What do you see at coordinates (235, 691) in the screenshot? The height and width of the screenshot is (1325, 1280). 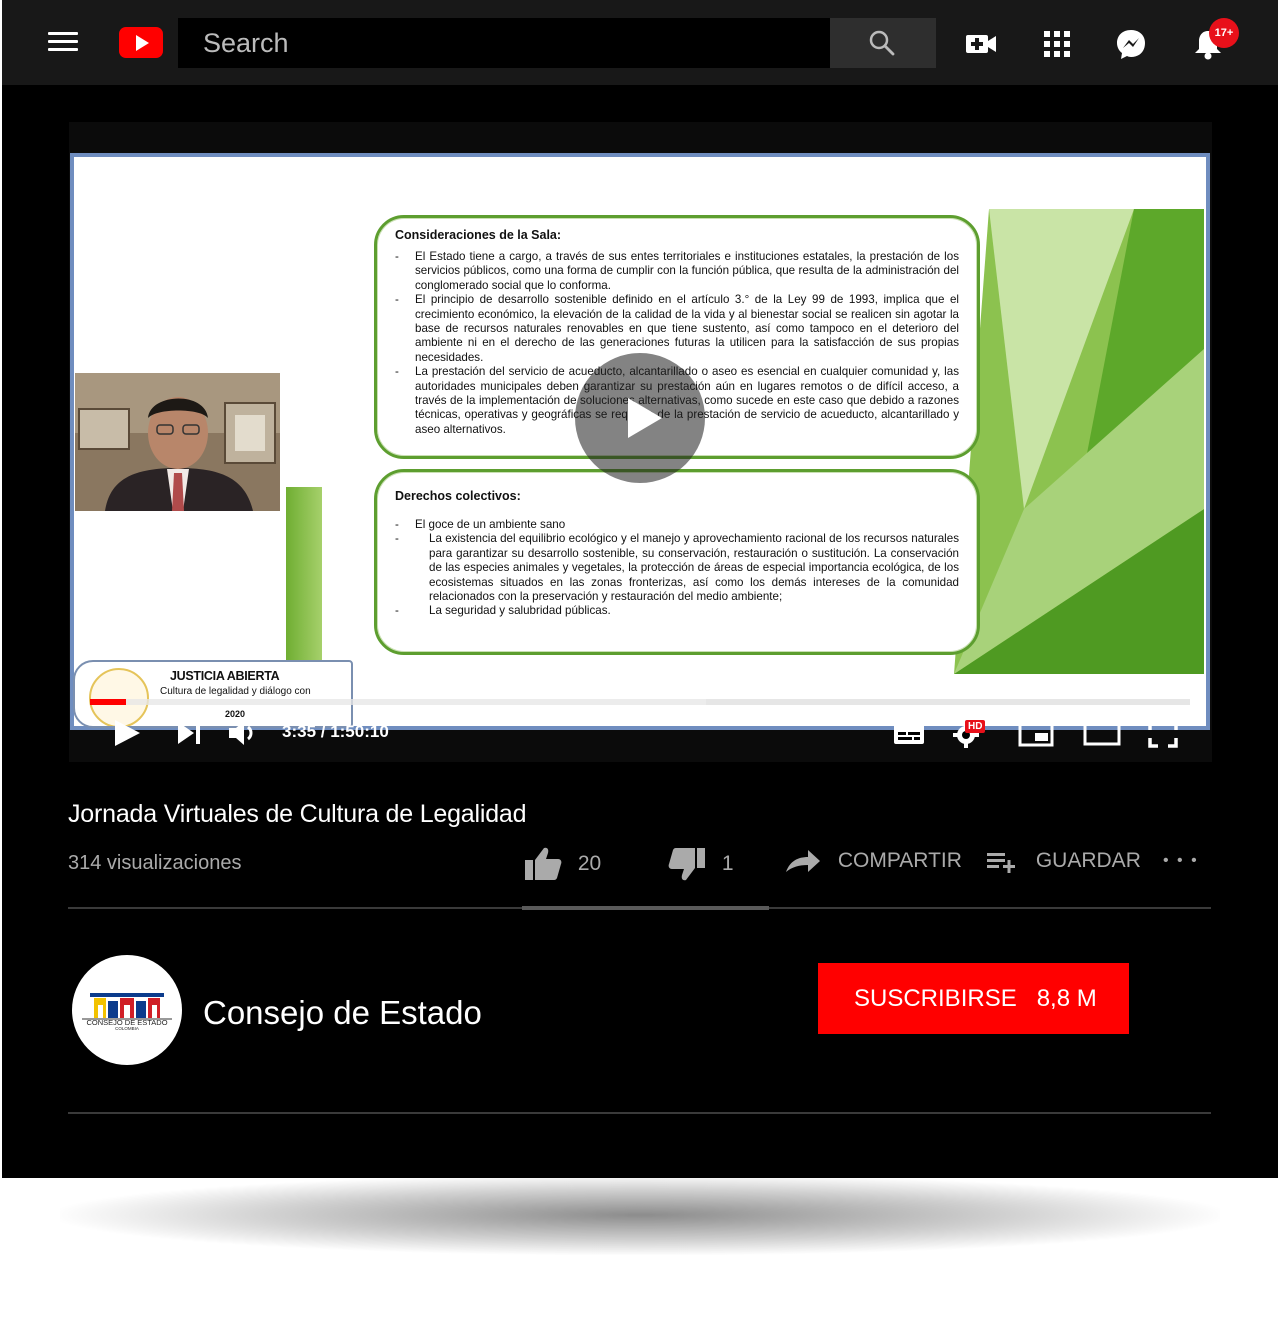 I see `banner-subtitle: Cultura de legalidad y diálogo con` at bounding box center [235, 691].